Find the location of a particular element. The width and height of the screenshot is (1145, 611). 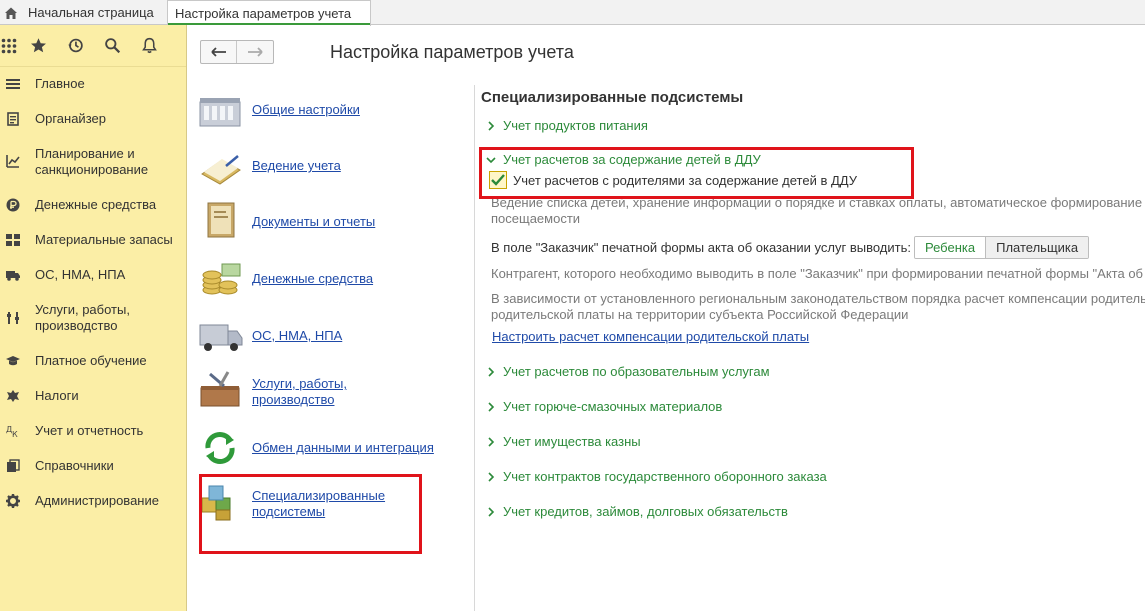

forward-button is located at coordinates (255, 52).